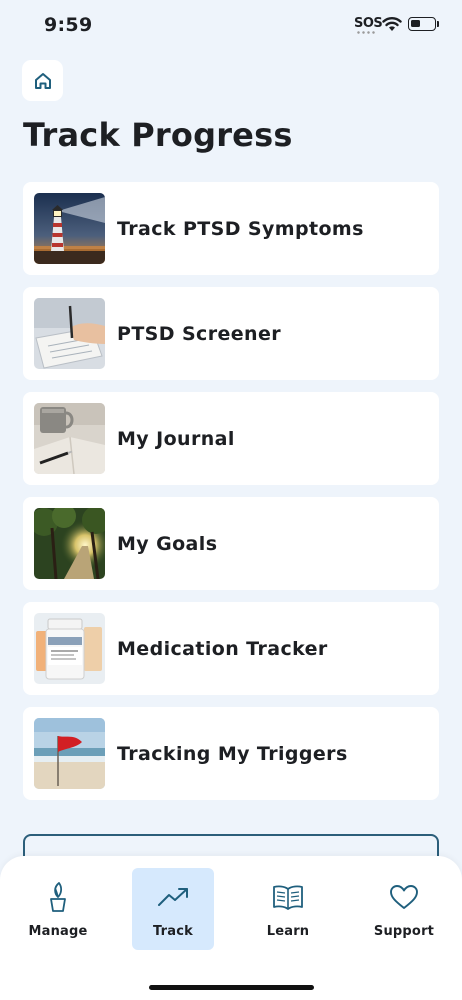  What do you see at coordinates (240, 228) in the screenshot?
I see `card-label: Track PTSD Symptoms` at bounding box center [240, 228].